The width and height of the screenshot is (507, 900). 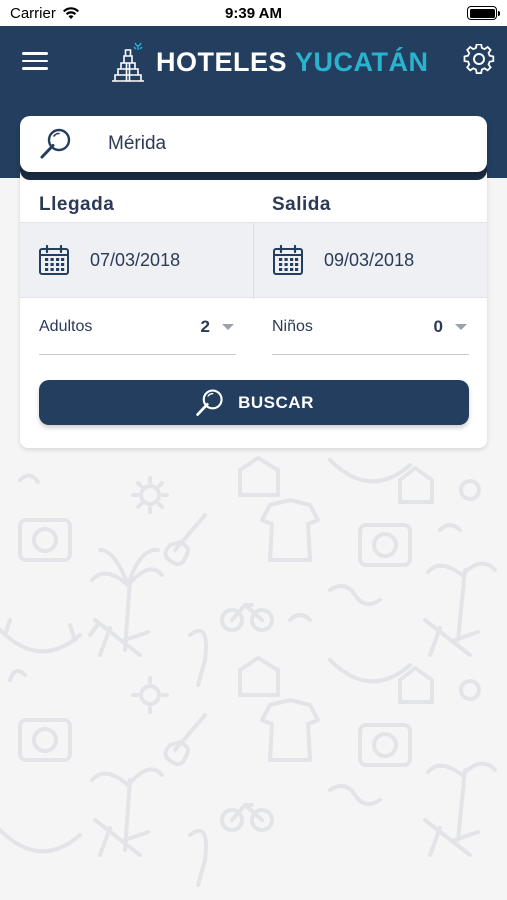 I want to click on wifi-icon, so click(x=70, y=13).